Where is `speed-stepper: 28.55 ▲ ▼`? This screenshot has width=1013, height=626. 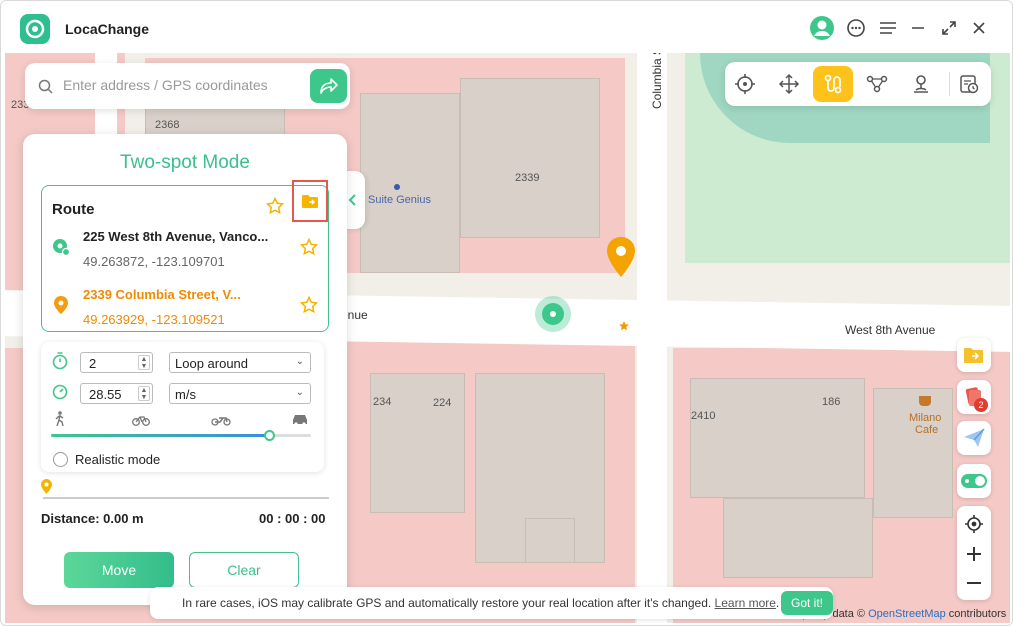 speed-stepper: 28.55 ▲ ▼ is located at coordinates (116, 393).